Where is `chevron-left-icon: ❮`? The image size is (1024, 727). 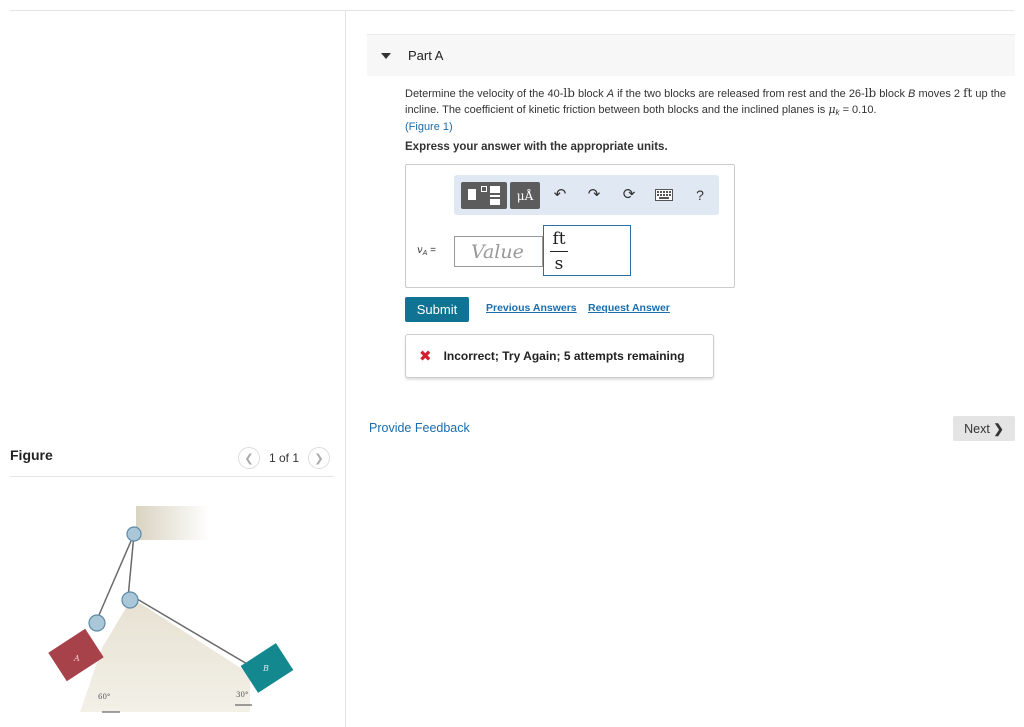
chevron-left-icon: ❮ is located at coordinates (249, 458).